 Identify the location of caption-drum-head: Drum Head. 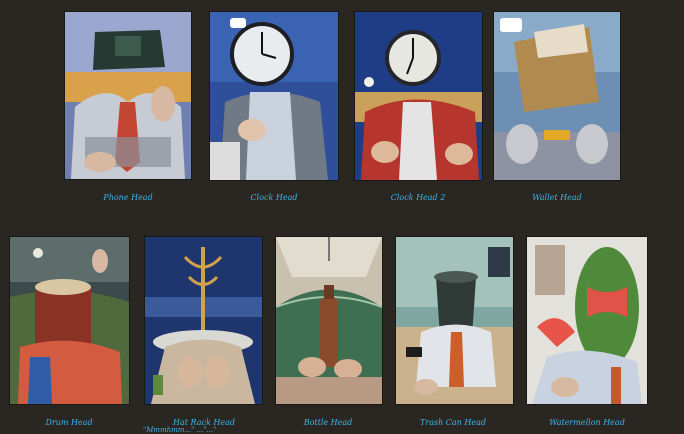
(68, 422).